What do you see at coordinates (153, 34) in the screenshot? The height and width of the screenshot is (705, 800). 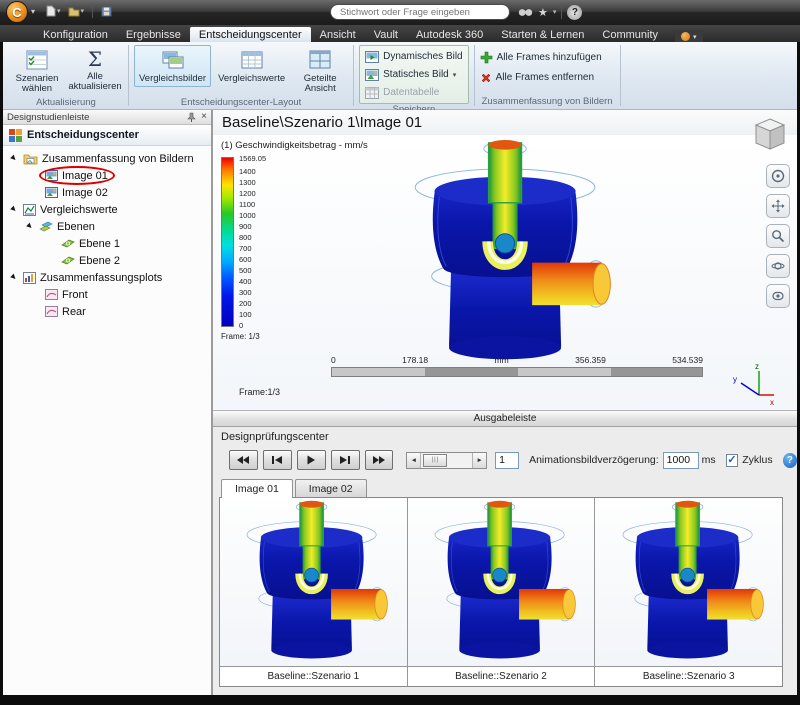 I see `tab-ergebnisse: Ergebnisse` at bounding box center [153, 34].